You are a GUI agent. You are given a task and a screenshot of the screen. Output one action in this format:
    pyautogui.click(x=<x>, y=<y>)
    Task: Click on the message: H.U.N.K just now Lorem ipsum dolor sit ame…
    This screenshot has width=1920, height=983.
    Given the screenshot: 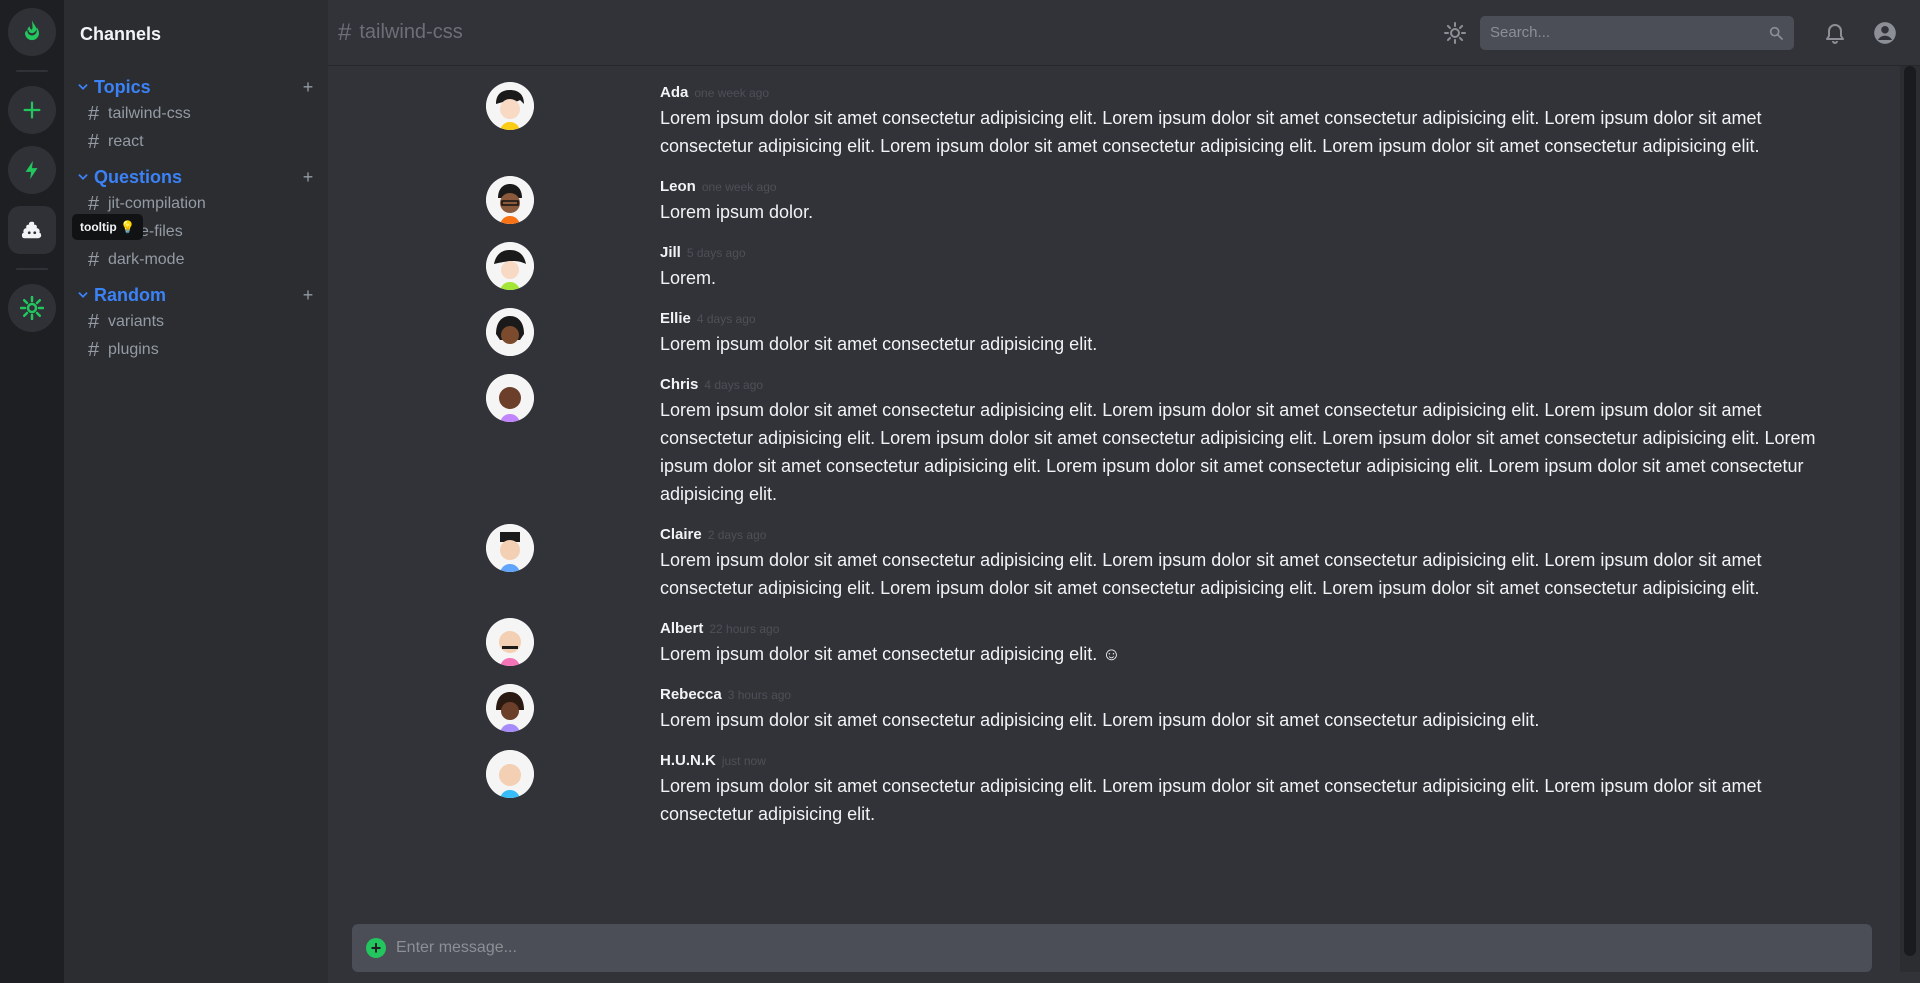 What is the action you would take?
    pyautogui.click(x=1114, y=781)
    